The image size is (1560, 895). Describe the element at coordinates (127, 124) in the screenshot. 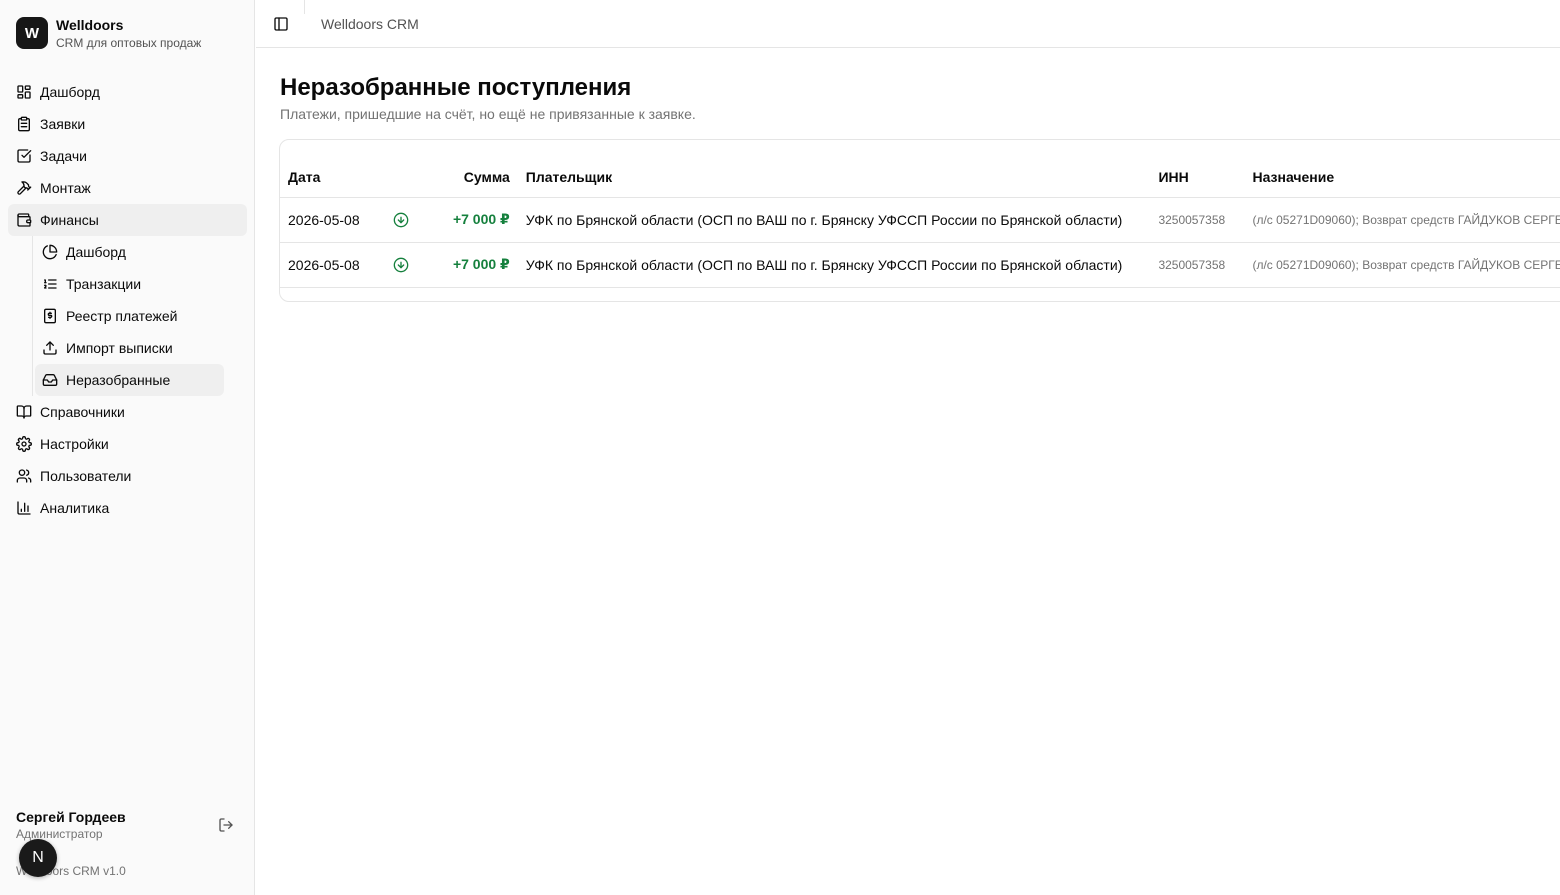

I see `sidebar-item-requests: Заявки` at that location.